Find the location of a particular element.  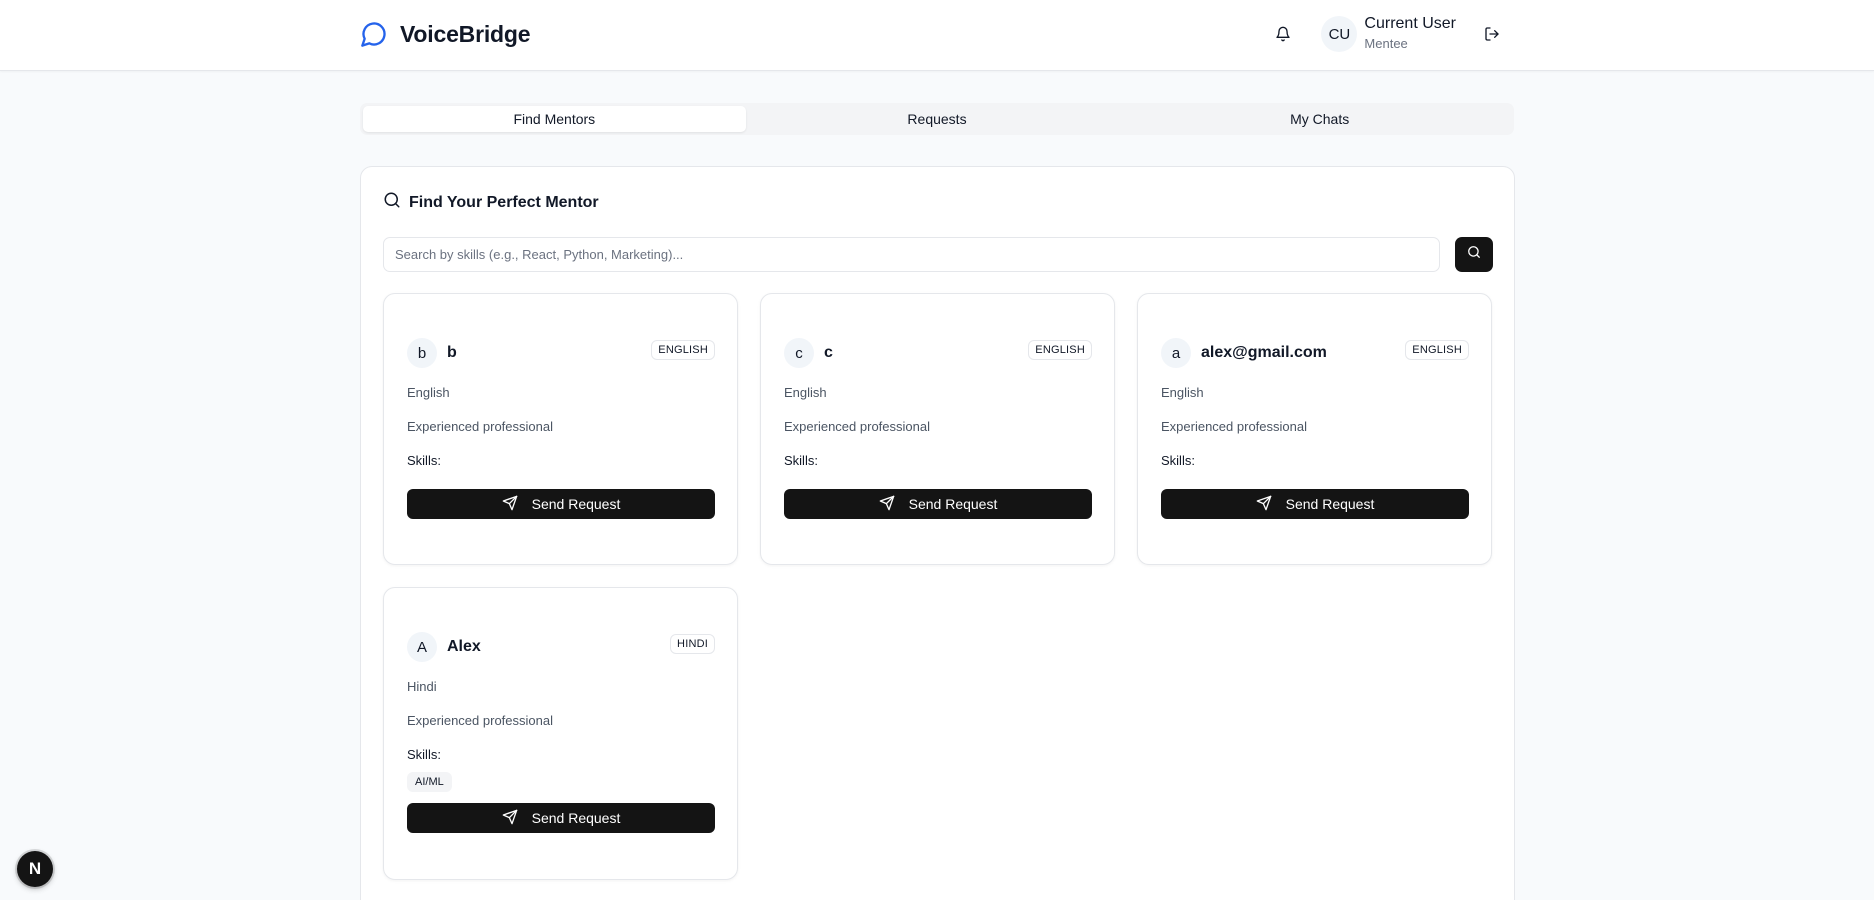

mentor-header: b b is located at coordinates (432, 353).